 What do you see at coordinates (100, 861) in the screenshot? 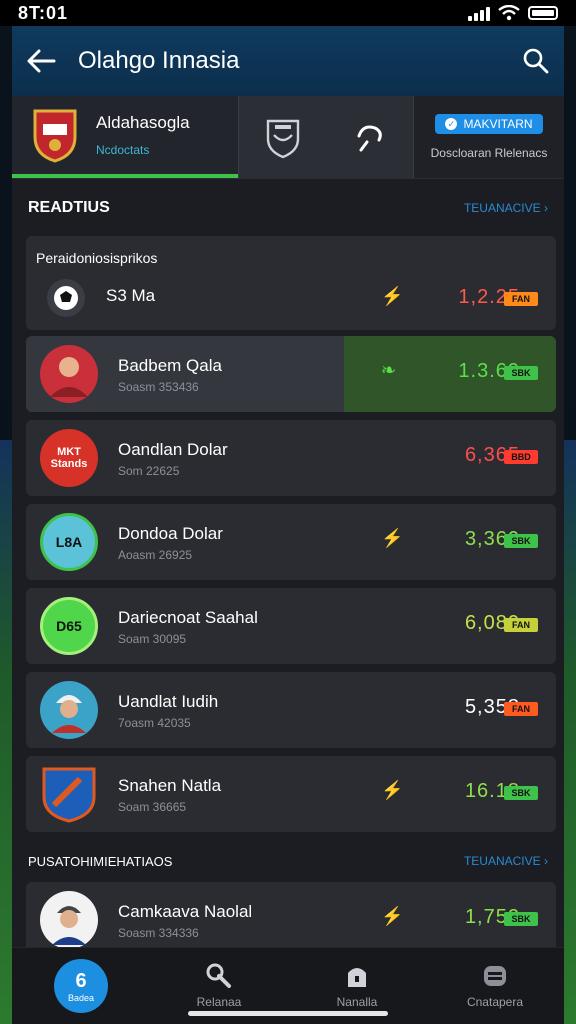
I see `section2-title: PUSATOHIMIEHATIAOS` at bounding box center [100, 861].